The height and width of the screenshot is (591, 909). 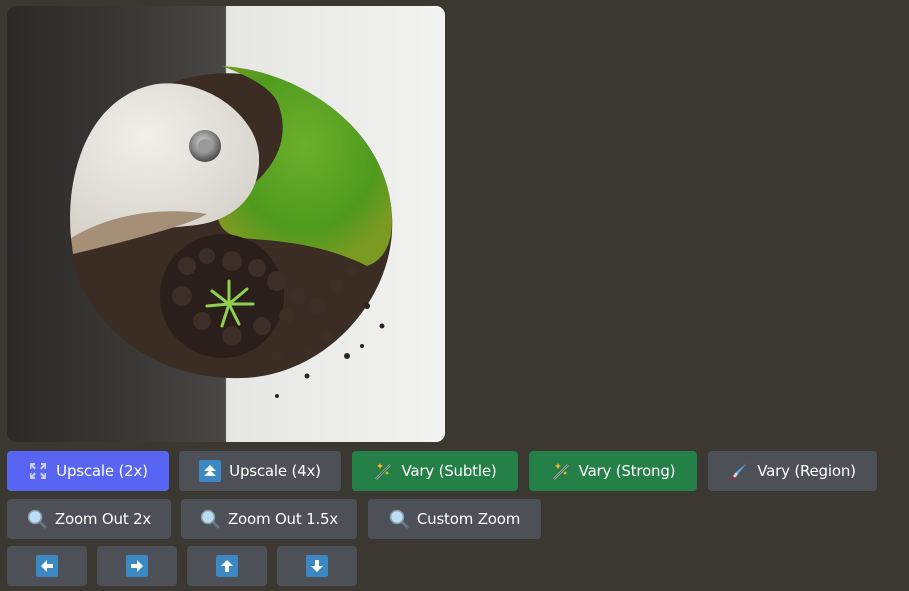 I want to click on pan-down-button, so click(x=317, y=566).